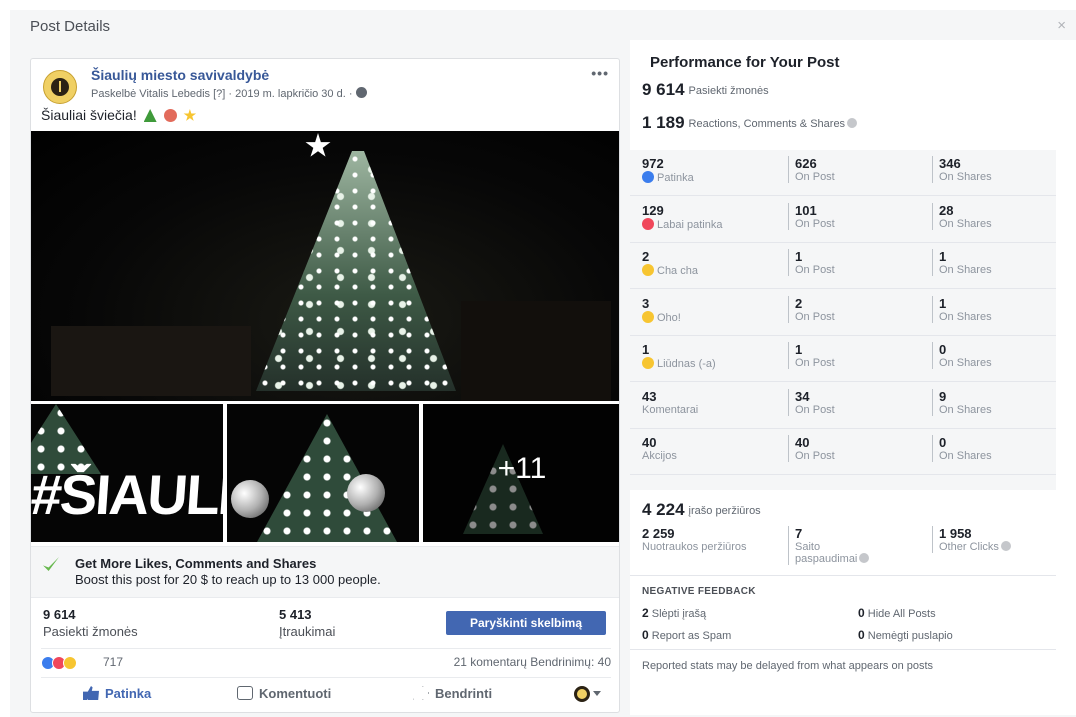 The width and height of the screenshot is (1076, 717). I want to click on like-reaction-icon, so click(648, 177).